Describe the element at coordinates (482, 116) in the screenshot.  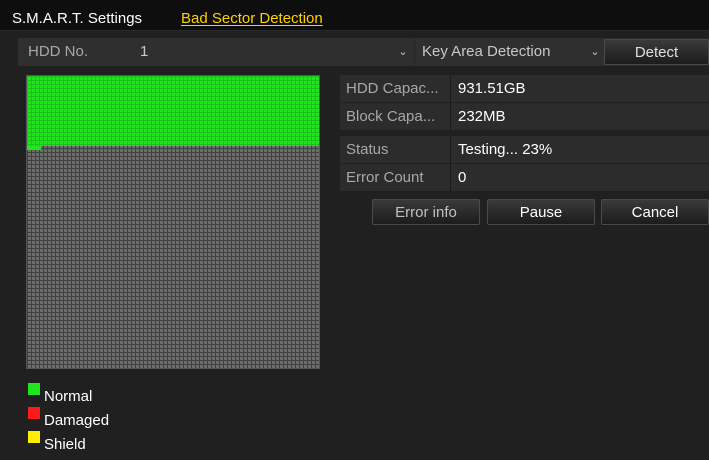
I see `block-capacity-value: 232MB` at that location.